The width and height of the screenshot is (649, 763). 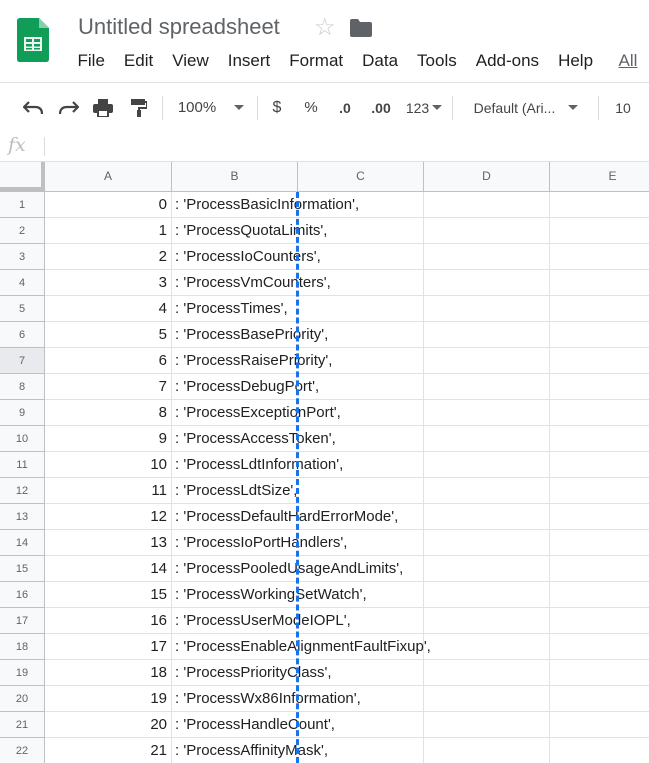 I want to click on menu-insert: Insert, so click(x=249, y=62).